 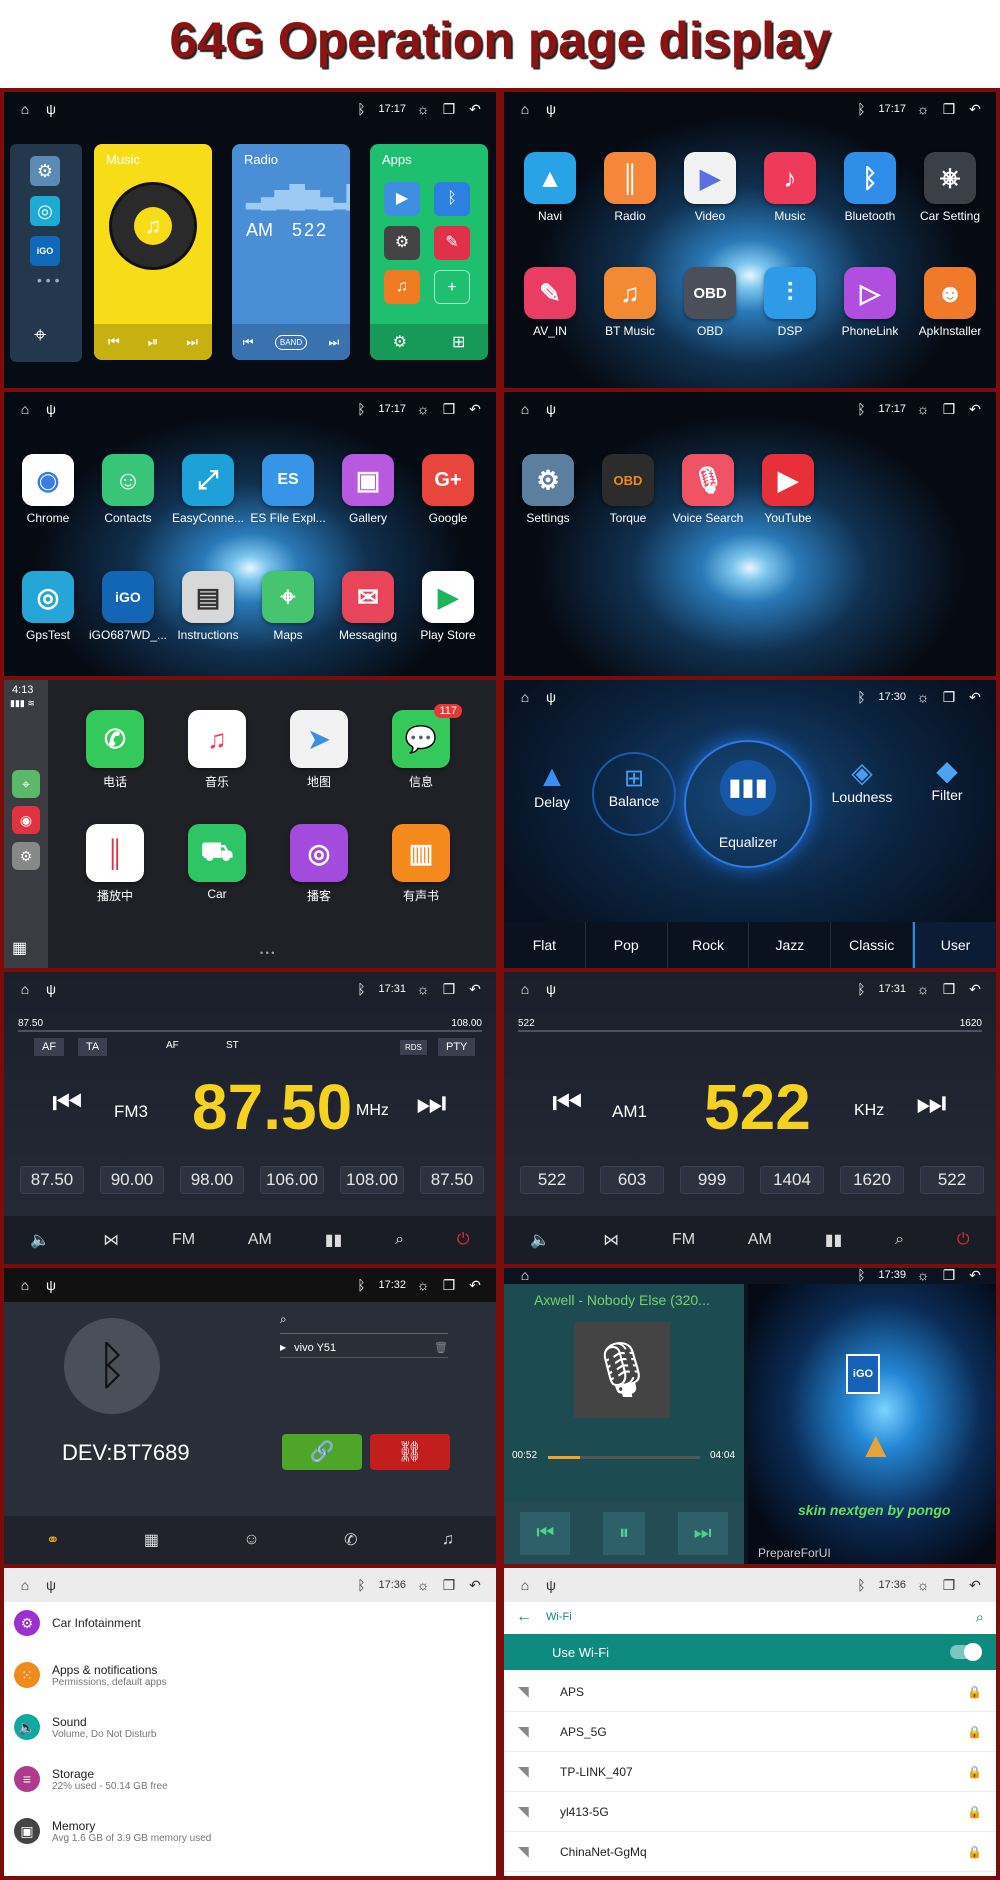 I want to click on dashboard-toggle-icon: ▦, so click(x=19, y=948).